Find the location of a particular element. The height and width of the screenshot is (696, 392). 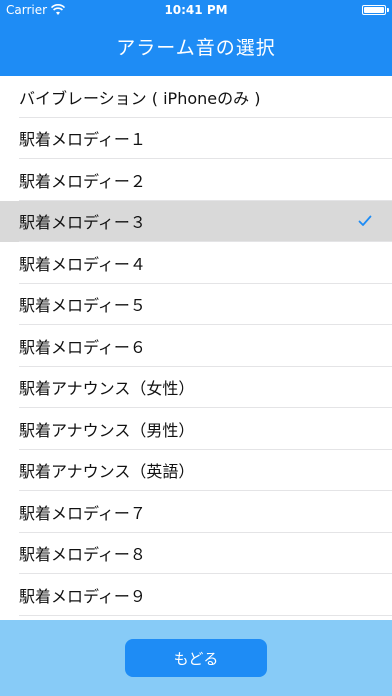

back-button: もどる is located at coordinates (196, 658).